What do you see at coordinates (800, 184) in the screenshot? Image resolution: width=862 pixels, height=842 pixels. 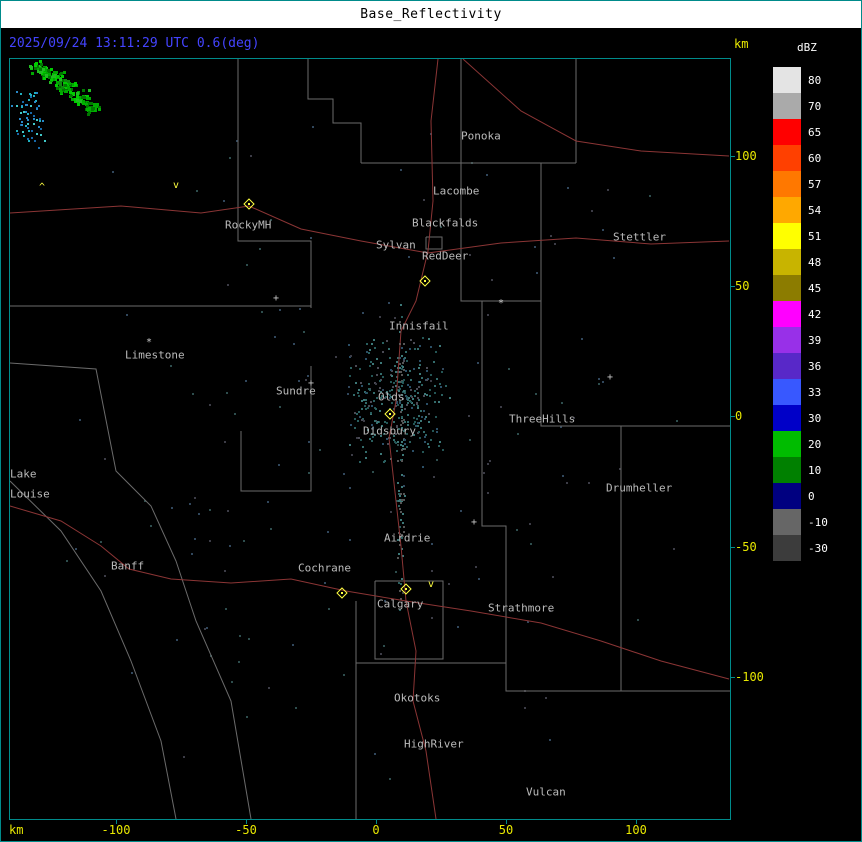 I see `legend-entry: 57` at bounding box center [800, 184].